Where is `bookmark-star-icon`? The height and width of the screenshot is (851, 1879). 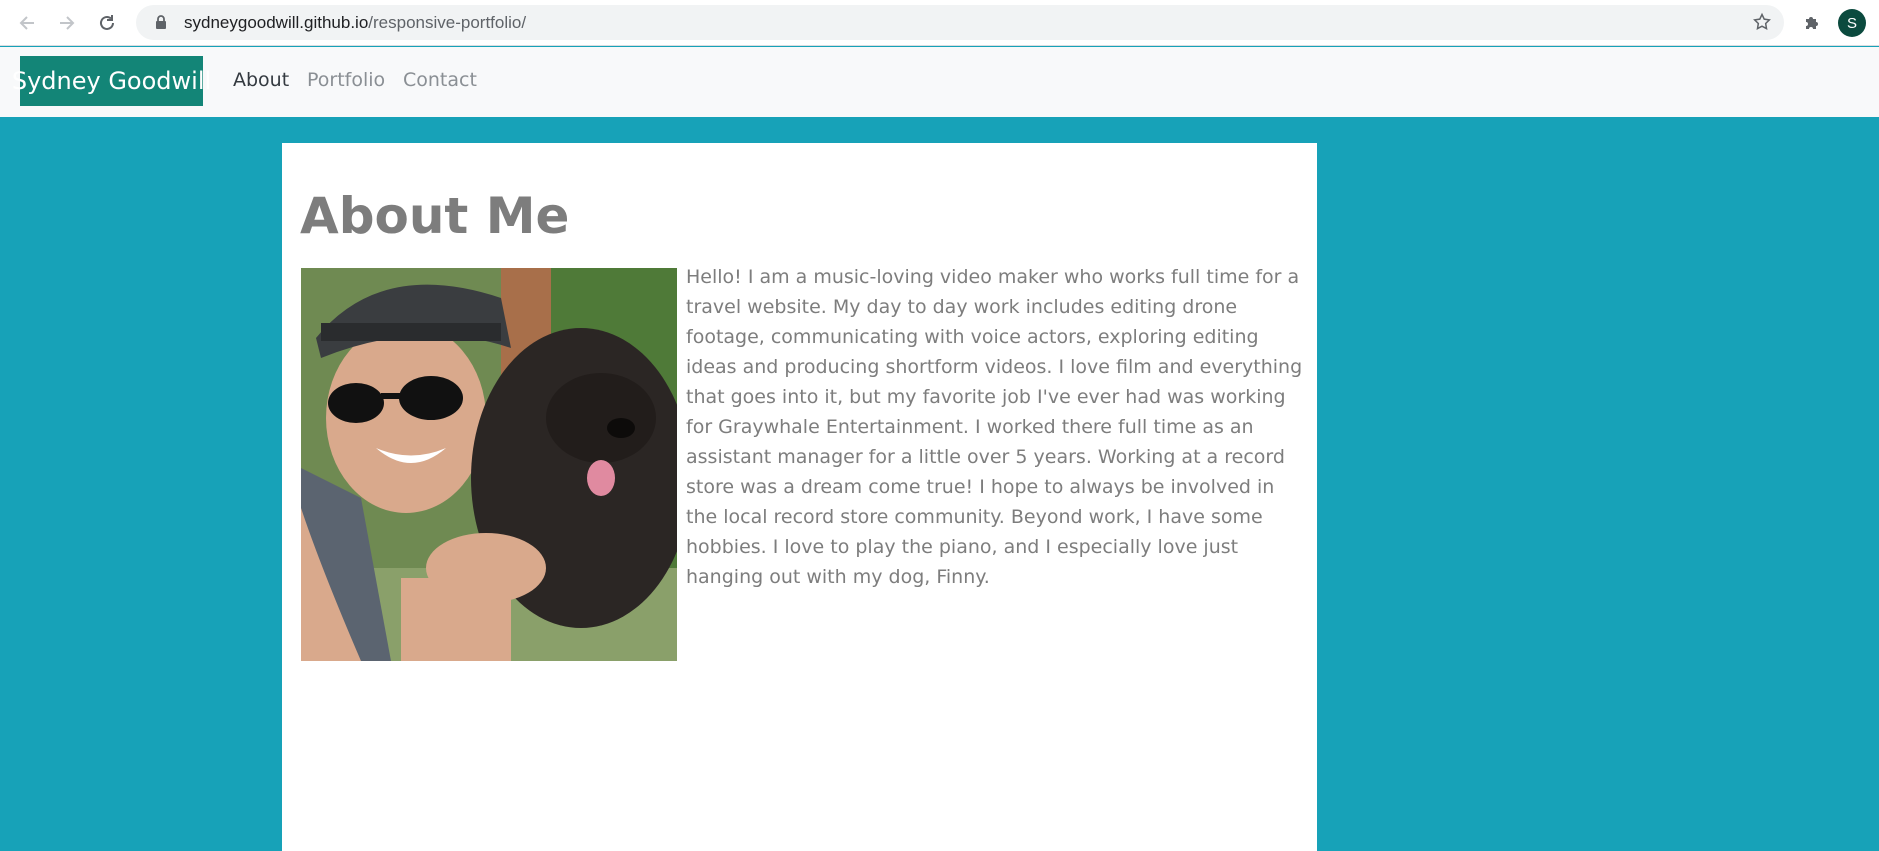
bookmark-star-icon is located at coordinates (1762, 22).